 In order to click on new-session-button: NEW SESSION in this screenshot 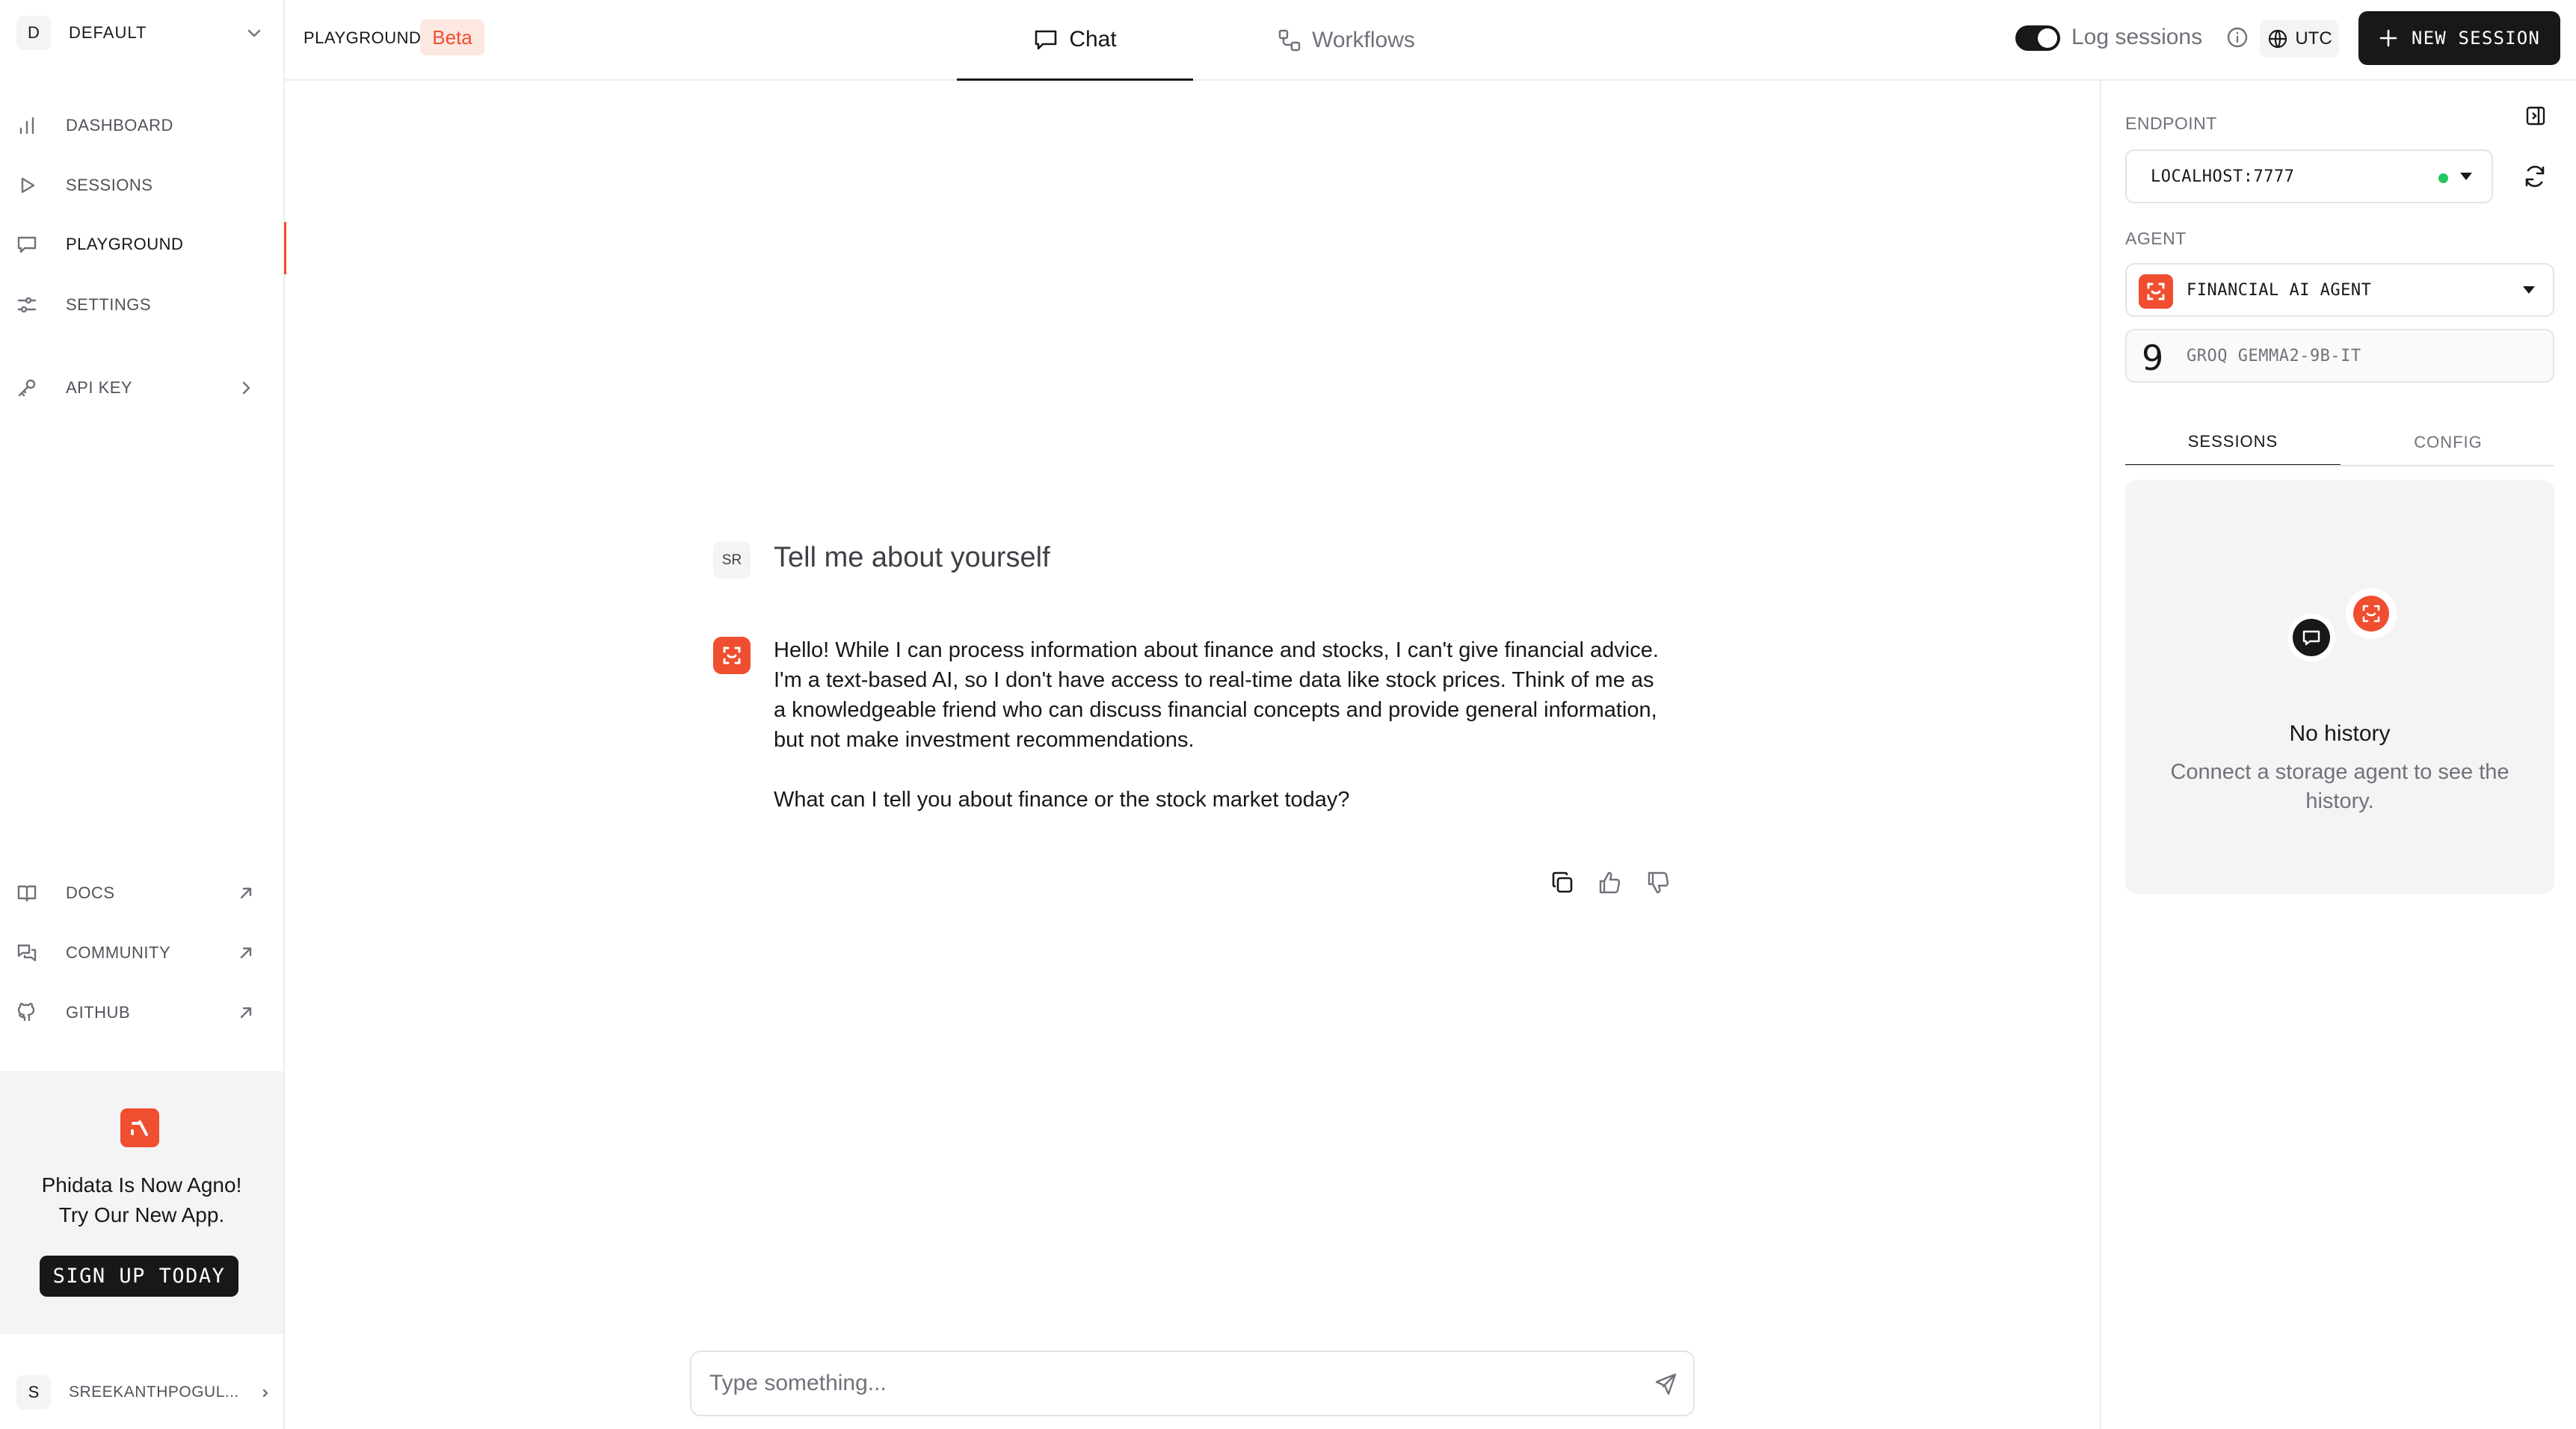, I will do `click(2459, 38)`.